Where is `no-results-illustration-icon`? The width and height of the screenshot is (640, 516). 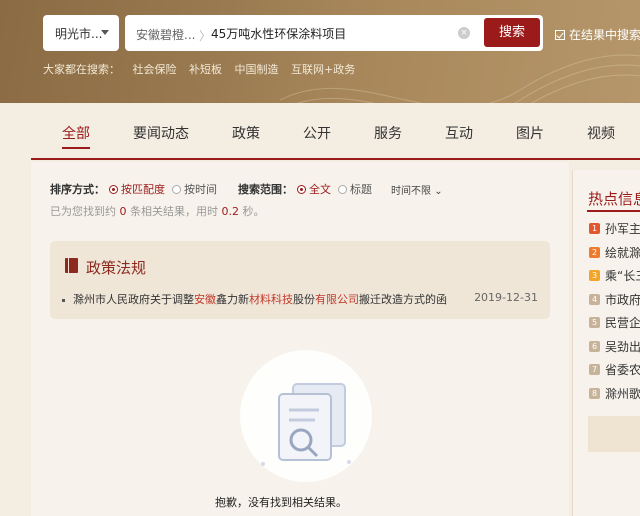
no-results-illustration-icon is located at coordinates (306, 416).